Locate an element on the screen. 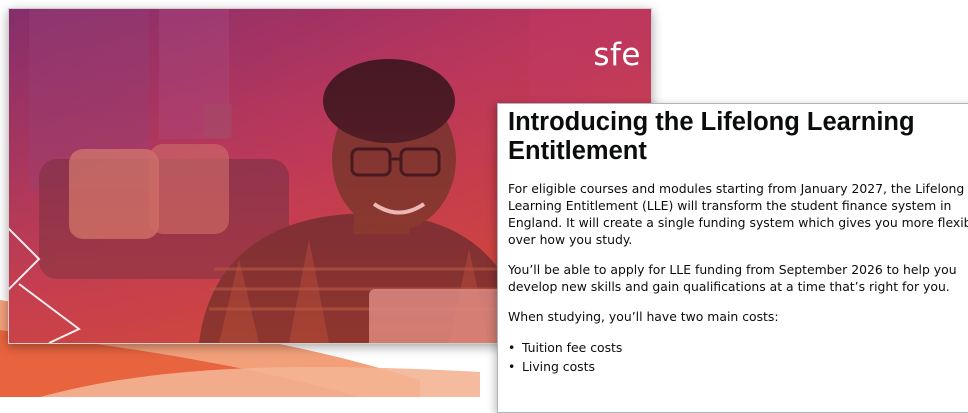 This screenshot has height=413, width=968. costs-list: • Tuition fee costs • Living costs is located at coordinates (738, 357).